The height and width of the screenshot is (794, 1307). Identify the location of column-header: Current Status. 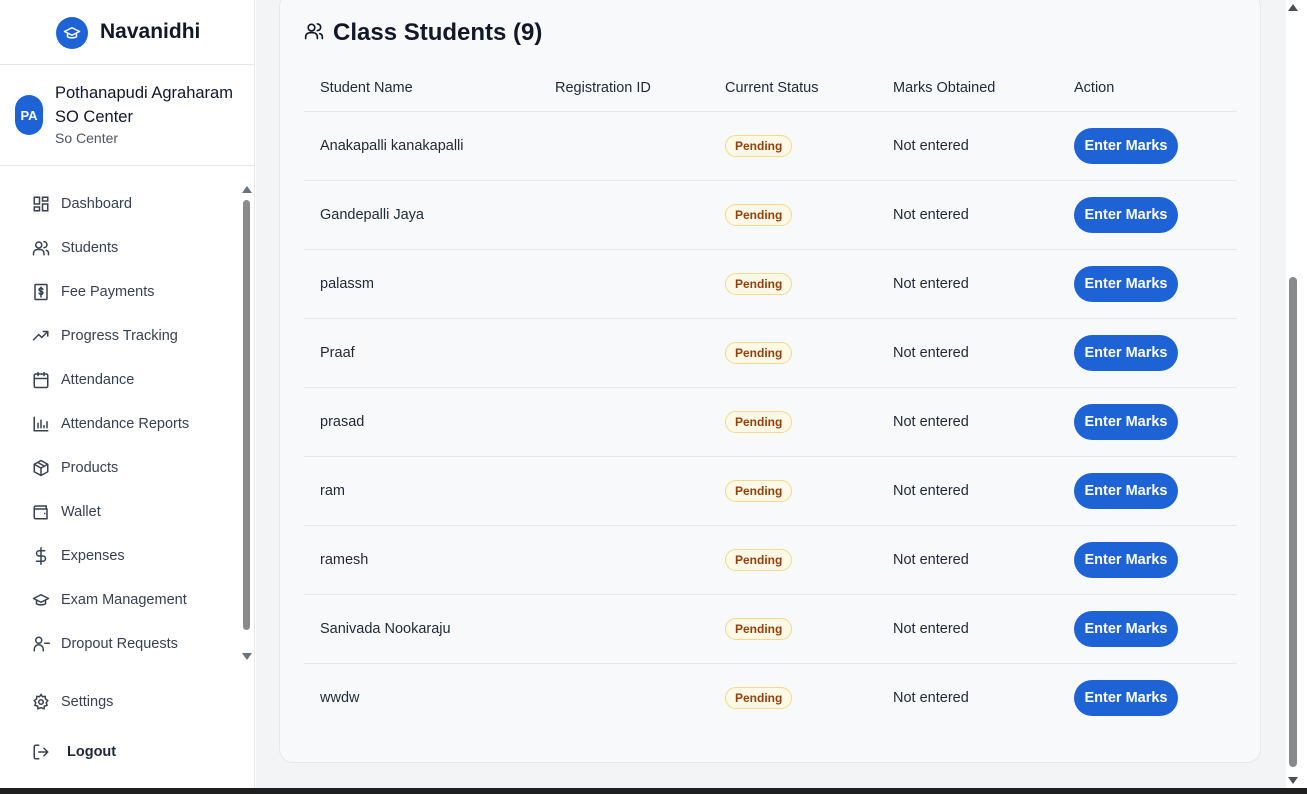
(793, 88).